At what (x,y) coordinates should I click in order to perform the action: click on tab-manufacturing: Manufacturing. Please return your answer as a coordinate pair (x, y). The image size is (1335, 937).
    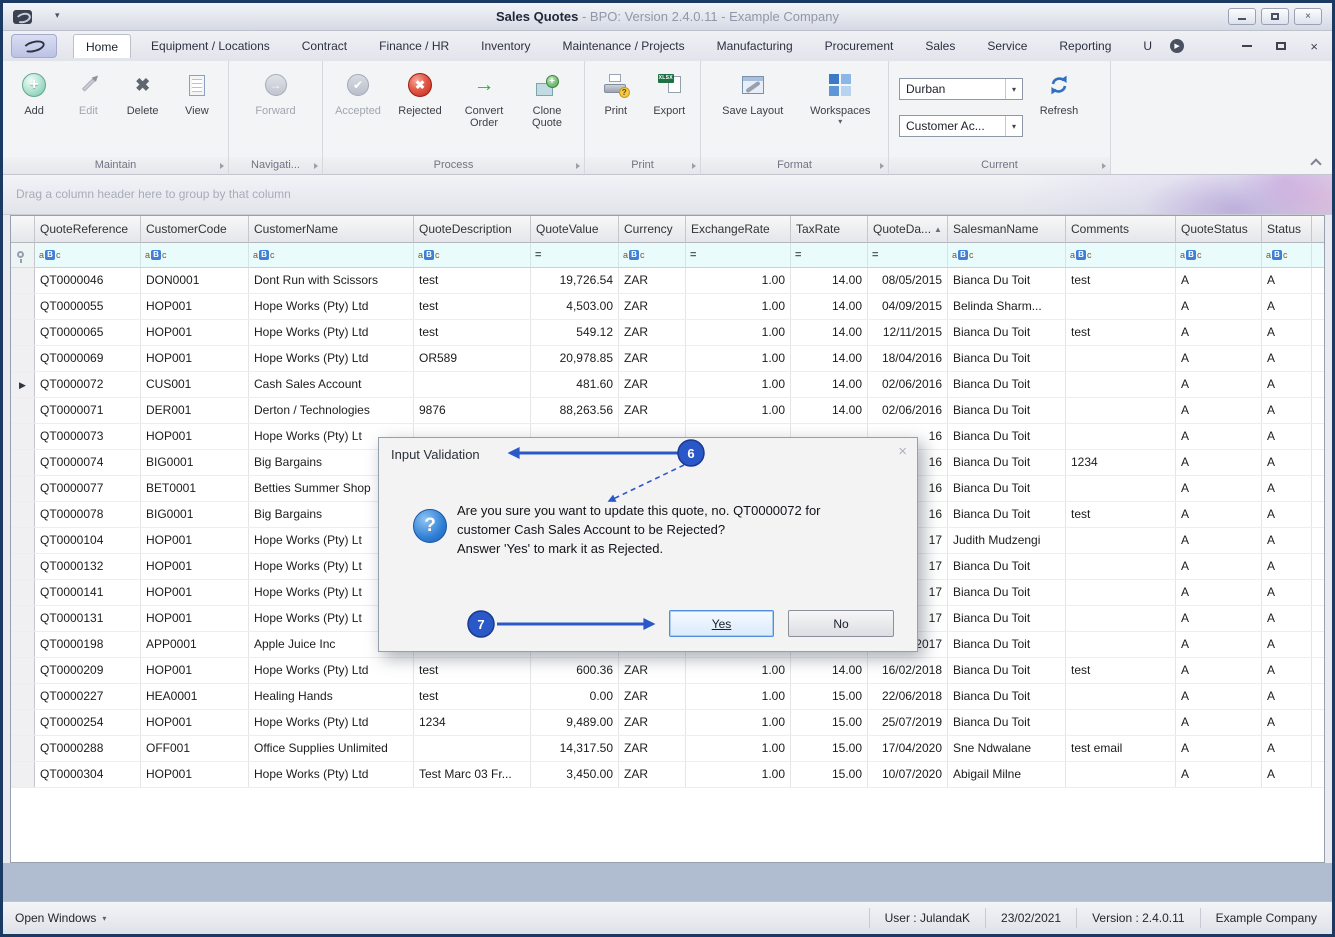
    Looking at the image, I should click on (755, 46).